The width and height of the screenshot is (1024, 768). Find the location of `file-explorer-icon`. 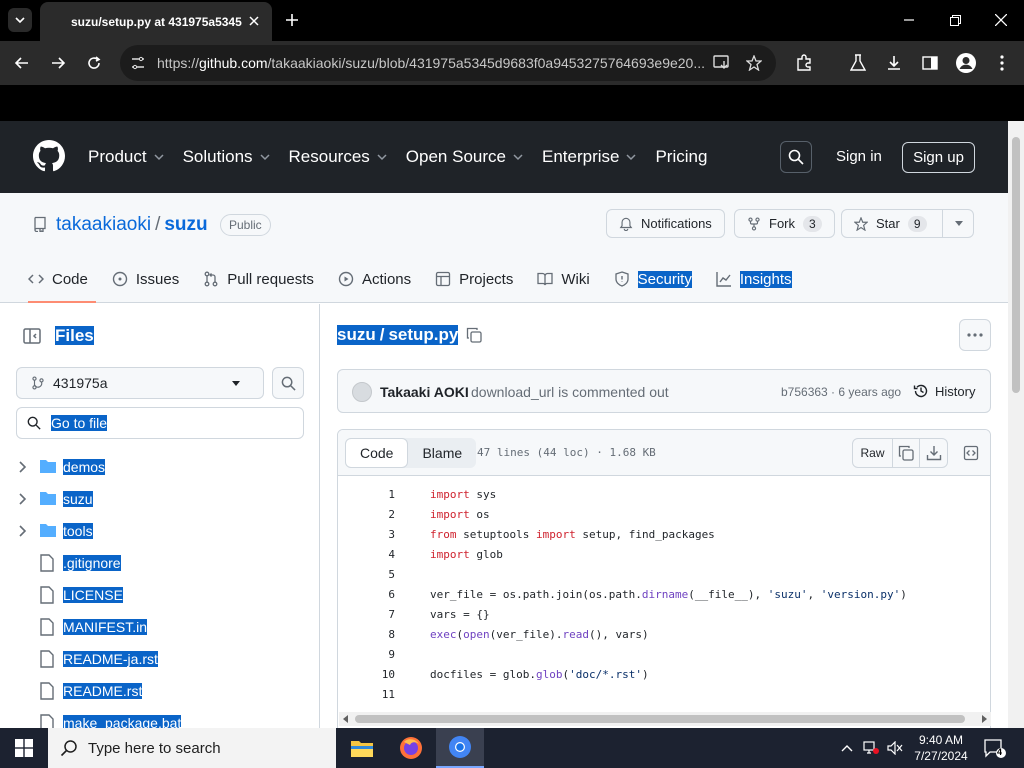

file-explorer-icon is located at coordinates (362, 748).